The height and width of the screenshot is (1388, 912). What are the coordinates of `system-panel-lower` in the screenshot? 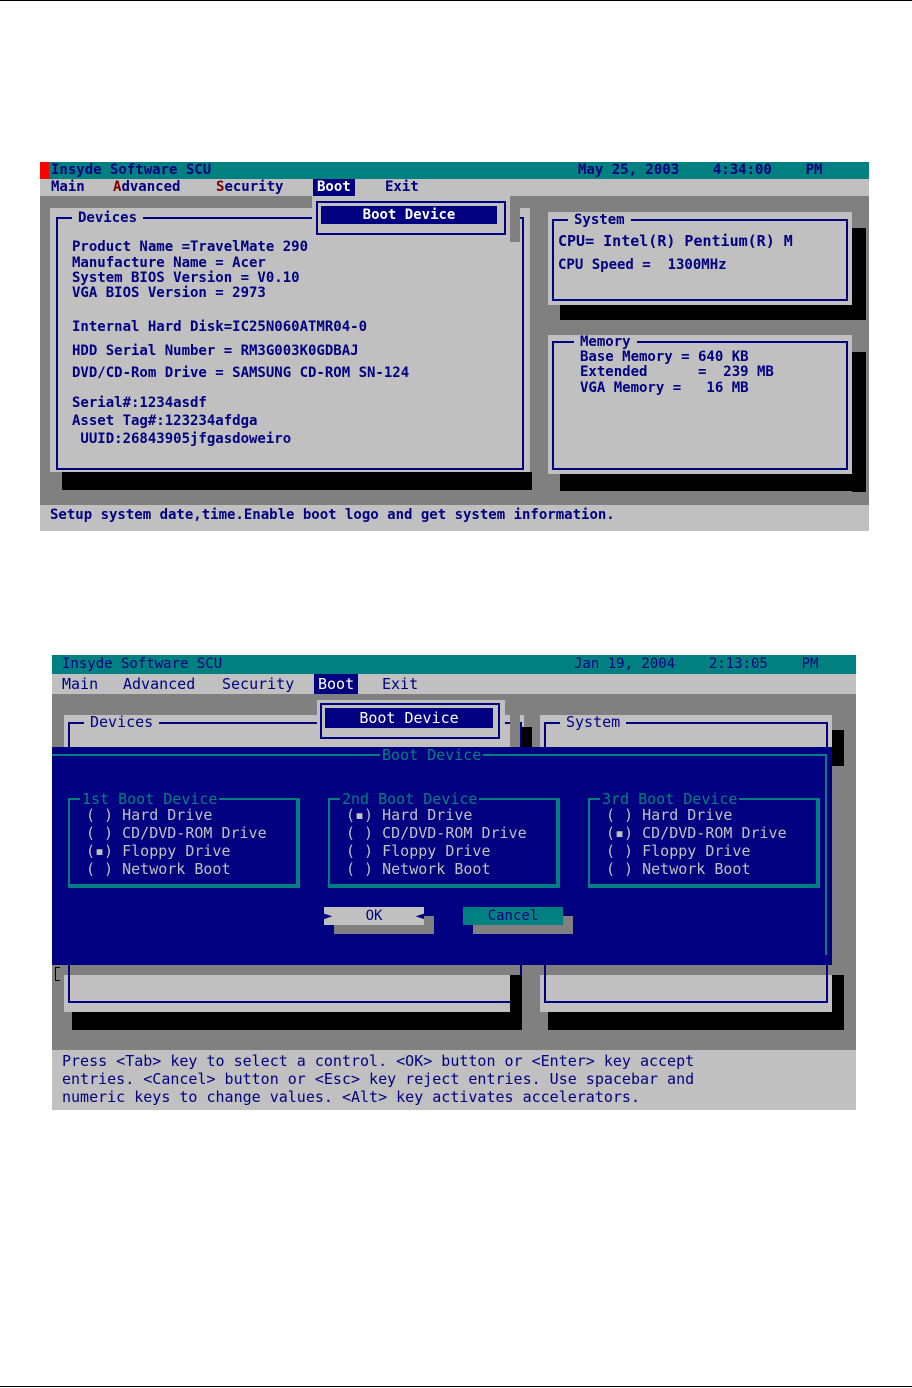 It's located at (686, 987).